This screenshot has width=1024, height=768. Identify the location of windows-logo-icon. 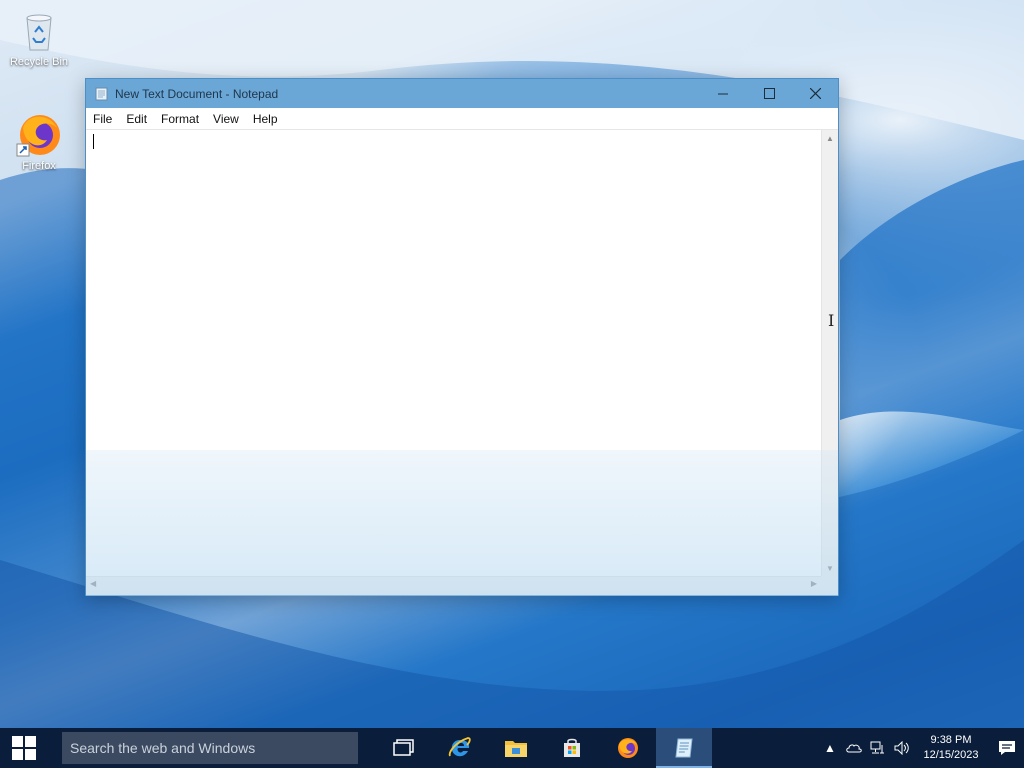
(24, 748).